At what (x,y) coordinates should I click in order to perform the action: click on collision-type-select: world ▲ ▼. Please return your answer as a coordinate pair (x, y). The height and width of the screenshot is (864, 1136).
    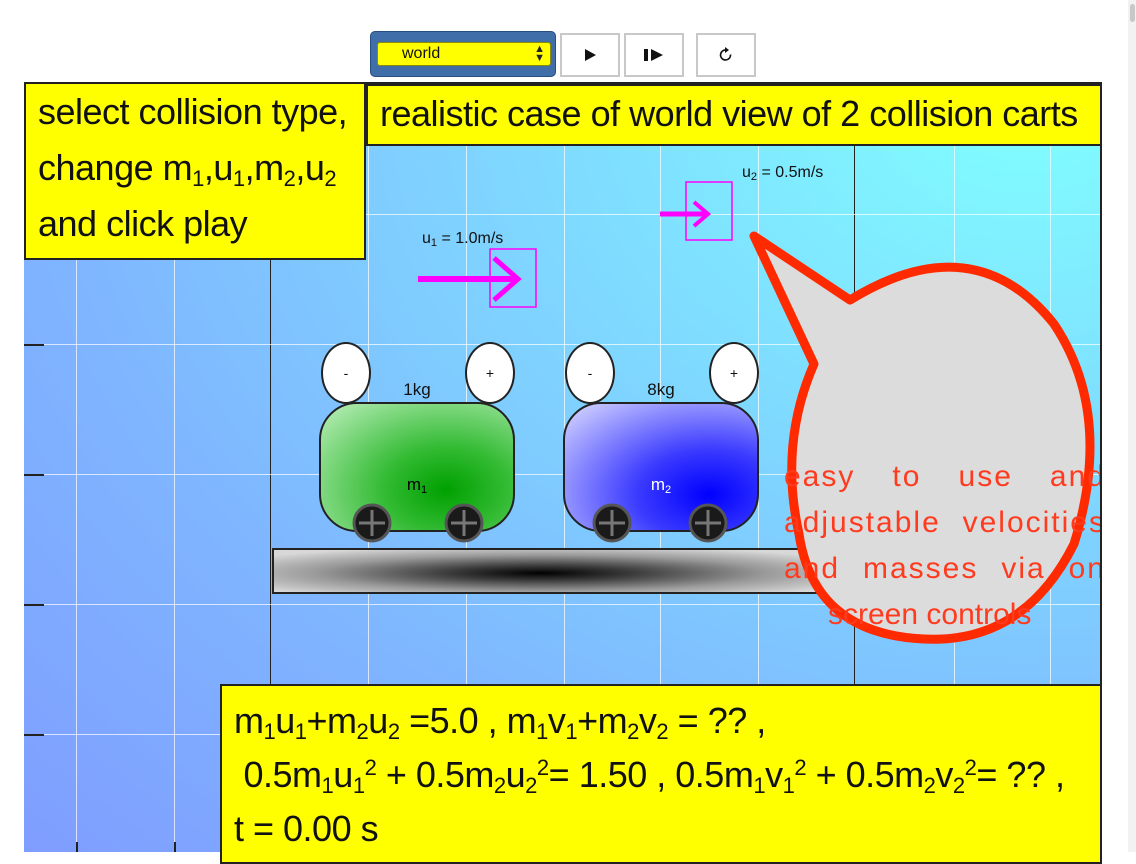
    Looking at the image, I should click on (464, 54).